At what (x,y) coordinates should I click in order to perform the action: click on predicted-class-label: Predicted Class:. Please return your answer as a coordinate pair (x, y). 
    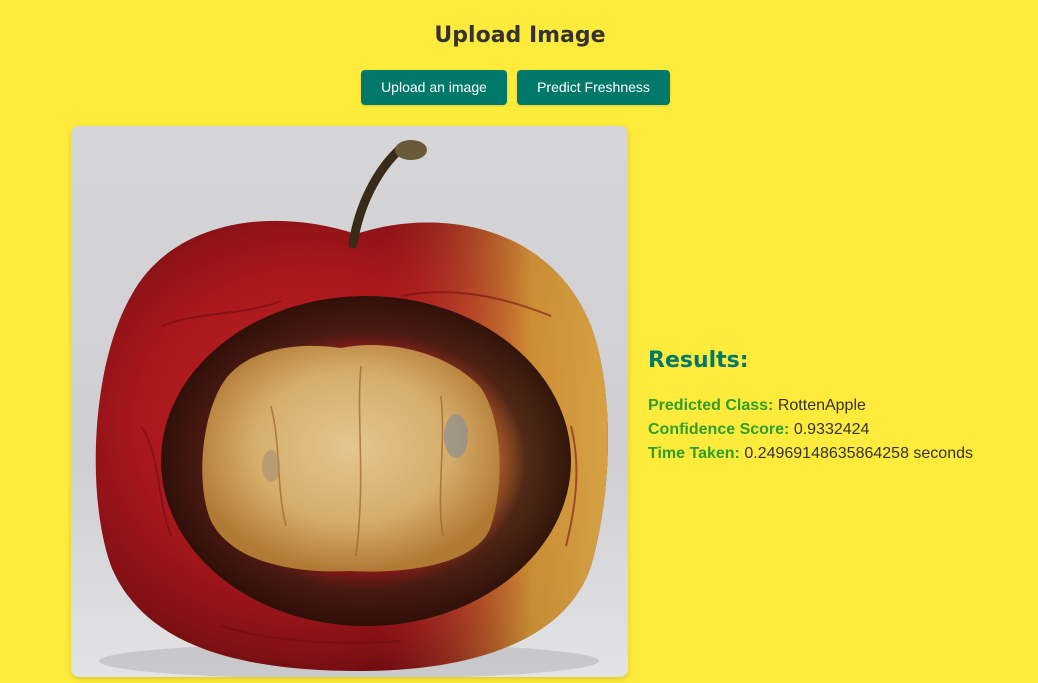
    Looking at the image, I should click on (711, 405).